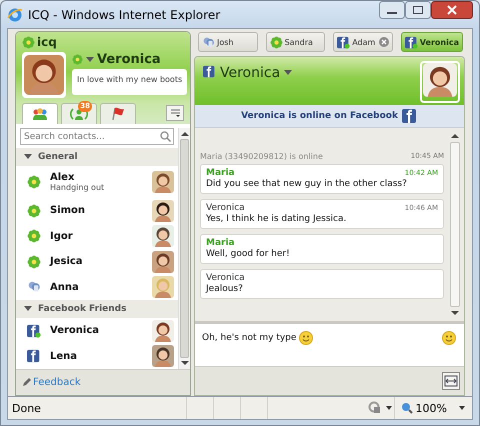 This screenshot has height=426, width=480. Describe the element at coordinates (26, 408) in the screenshot. I see `status-text: Done` at that location.